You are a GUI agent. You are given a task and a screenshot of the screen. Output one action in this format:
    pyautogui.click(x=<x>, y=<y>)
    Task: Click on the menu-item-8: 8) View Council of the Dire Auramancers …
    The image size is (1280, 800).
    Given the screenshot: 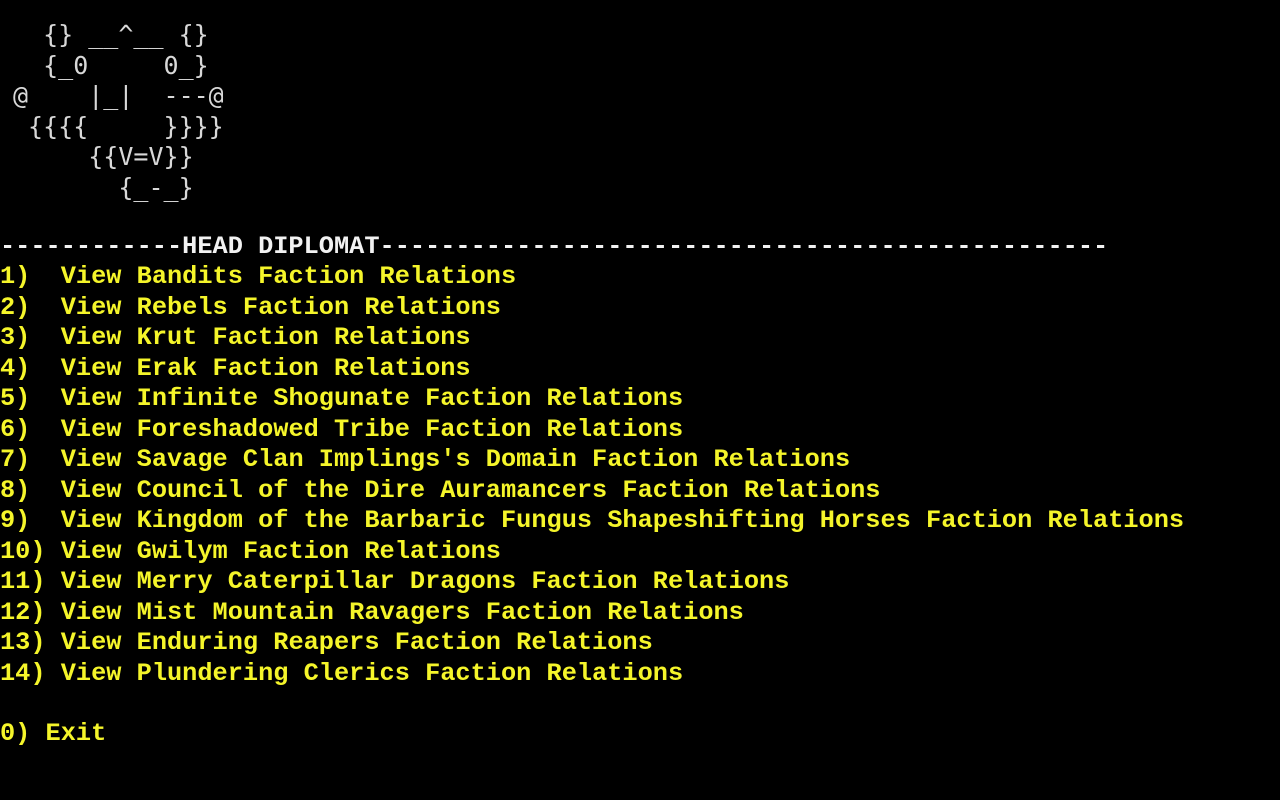 What is the action you would take?
    pyautogui.click(x=592, y=491)
    